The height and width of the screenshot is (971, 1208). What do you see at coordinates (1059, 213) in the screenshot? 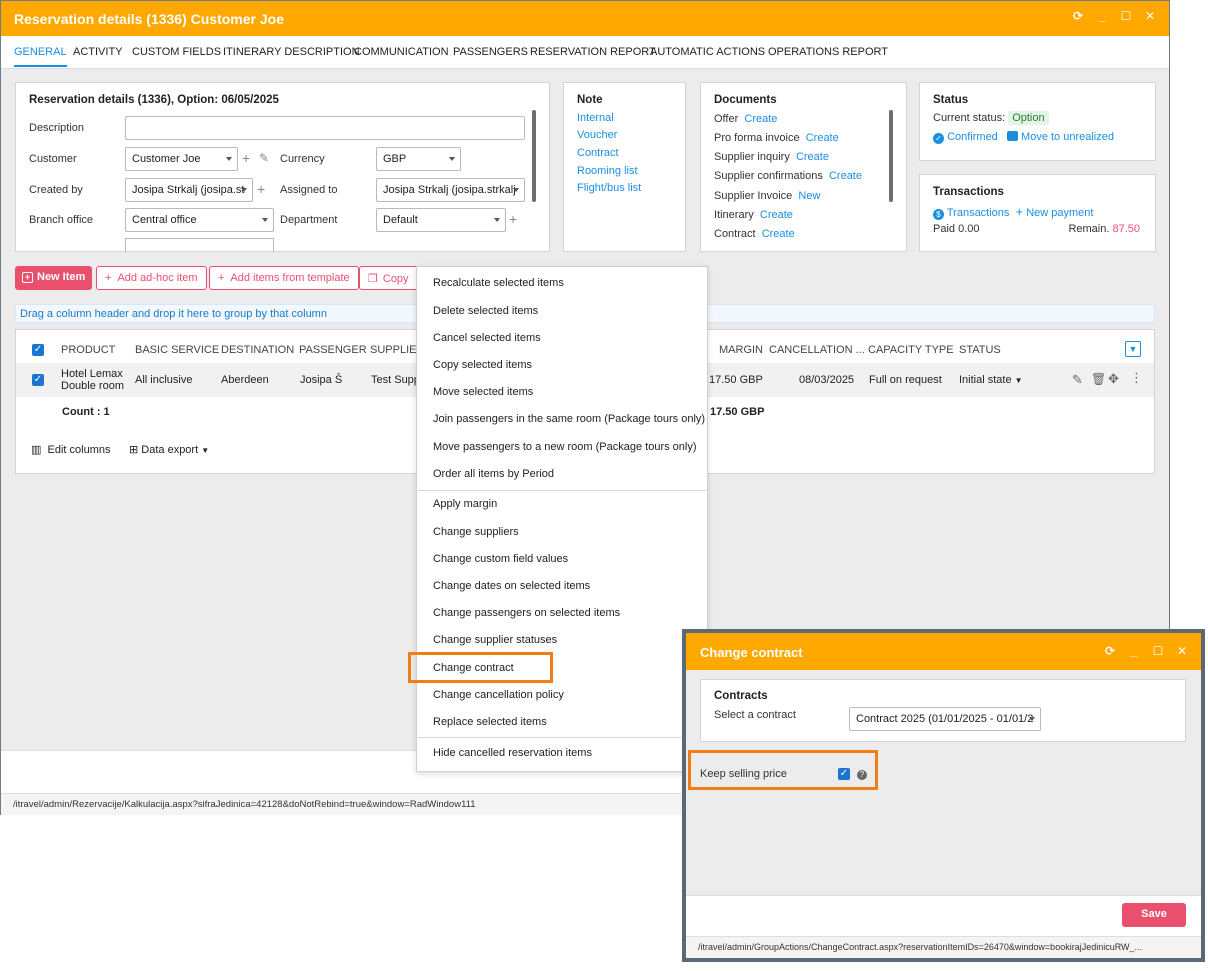
I see `new-payment-link: New payment` at bounding box center [1059, 213].